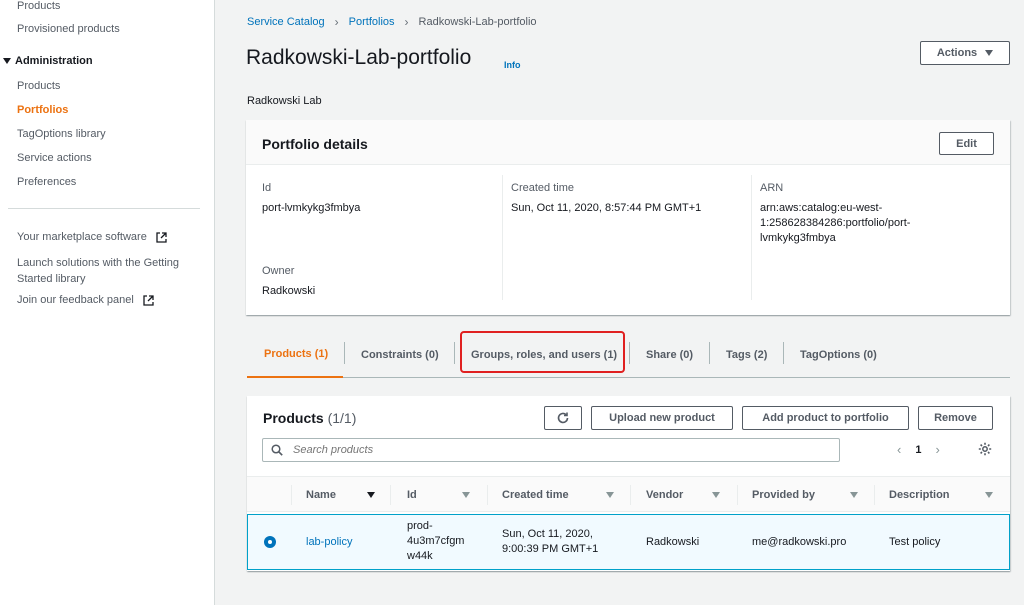 The width and height of the screenshot is (1024, 605). Describe the element at coordinates (628, 142) in the screenshot. I see `panel-header: Portfolio details` at that location.